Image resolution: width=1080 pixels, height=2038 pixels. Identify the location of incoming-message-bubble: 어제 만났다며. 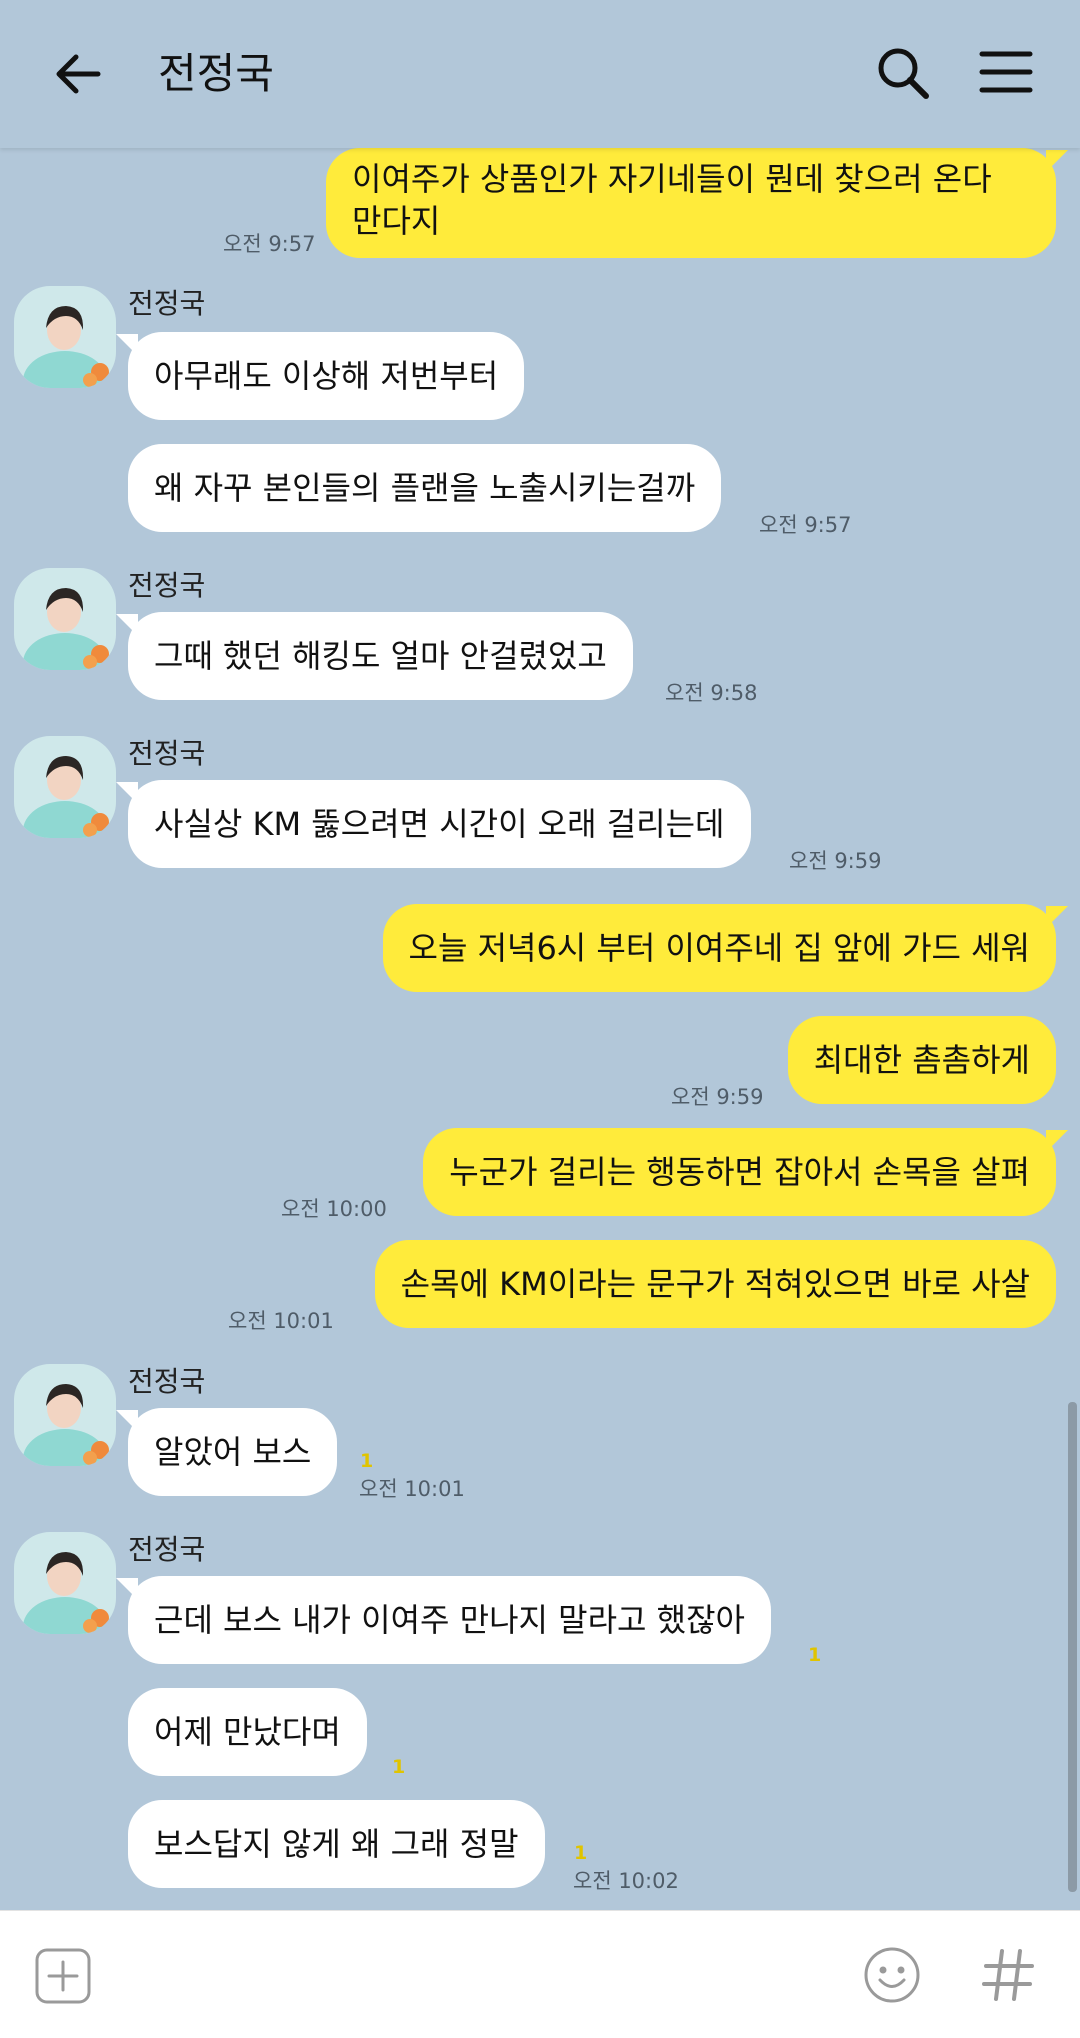
(247, 1732).